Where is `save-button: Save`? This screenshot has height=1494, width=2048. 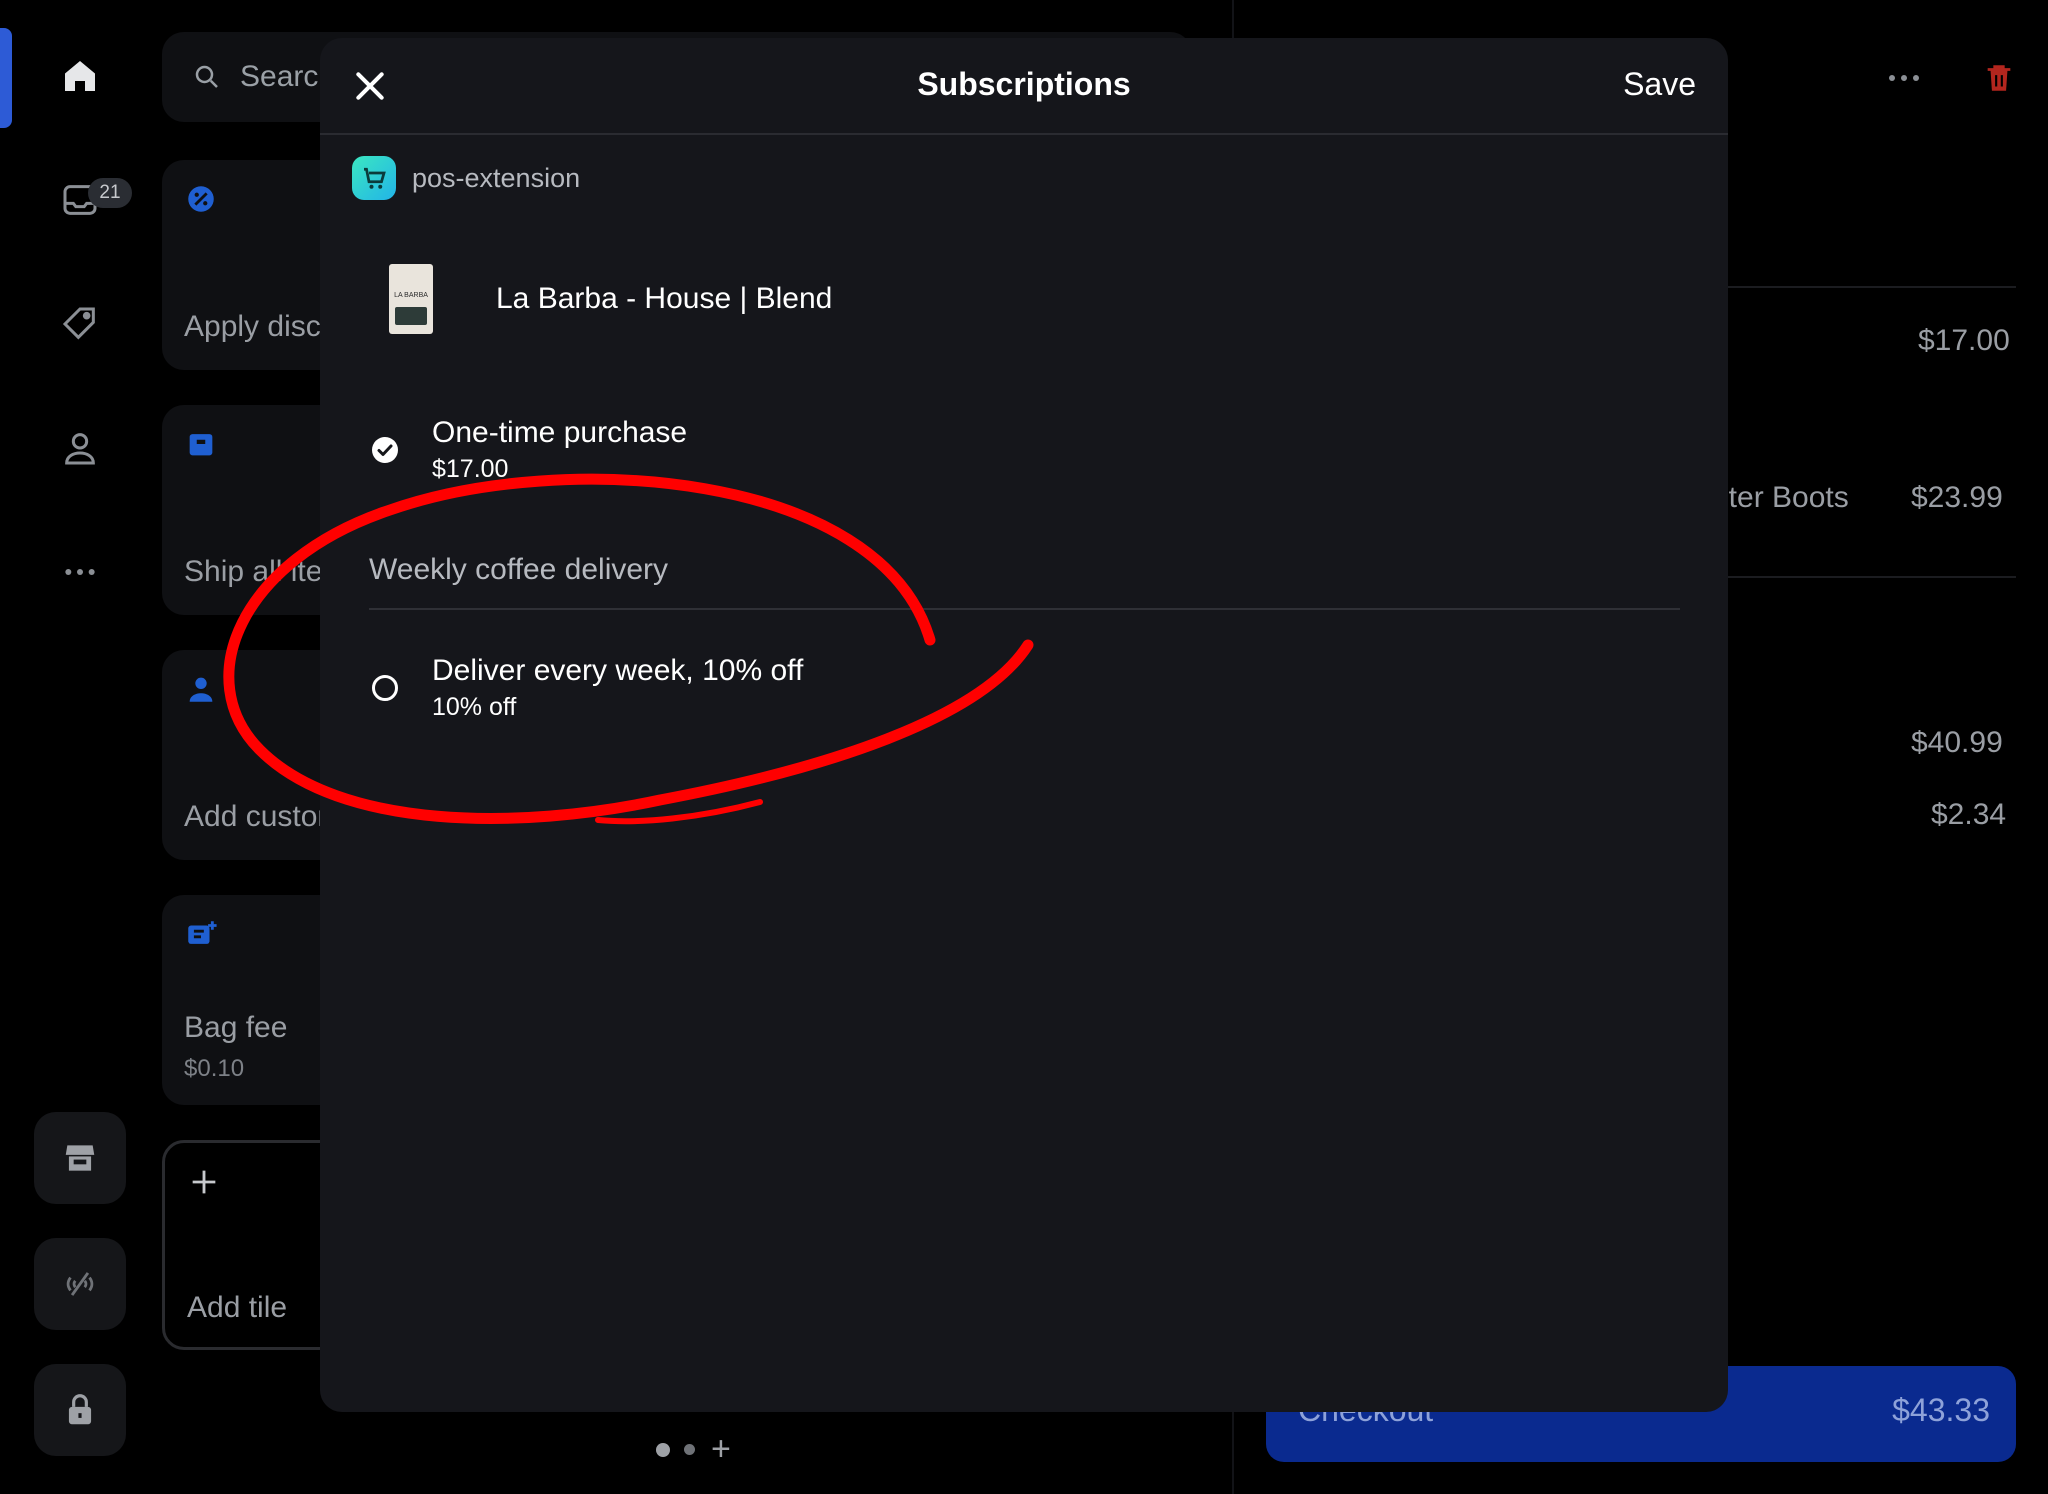 save-button: Save is located at coordinates (1659, 84).